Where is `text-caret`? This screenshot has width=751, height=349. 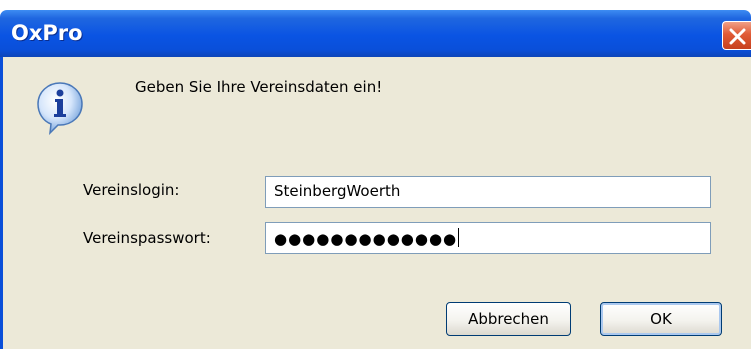 text-caret is located at coordinates (459, 237).